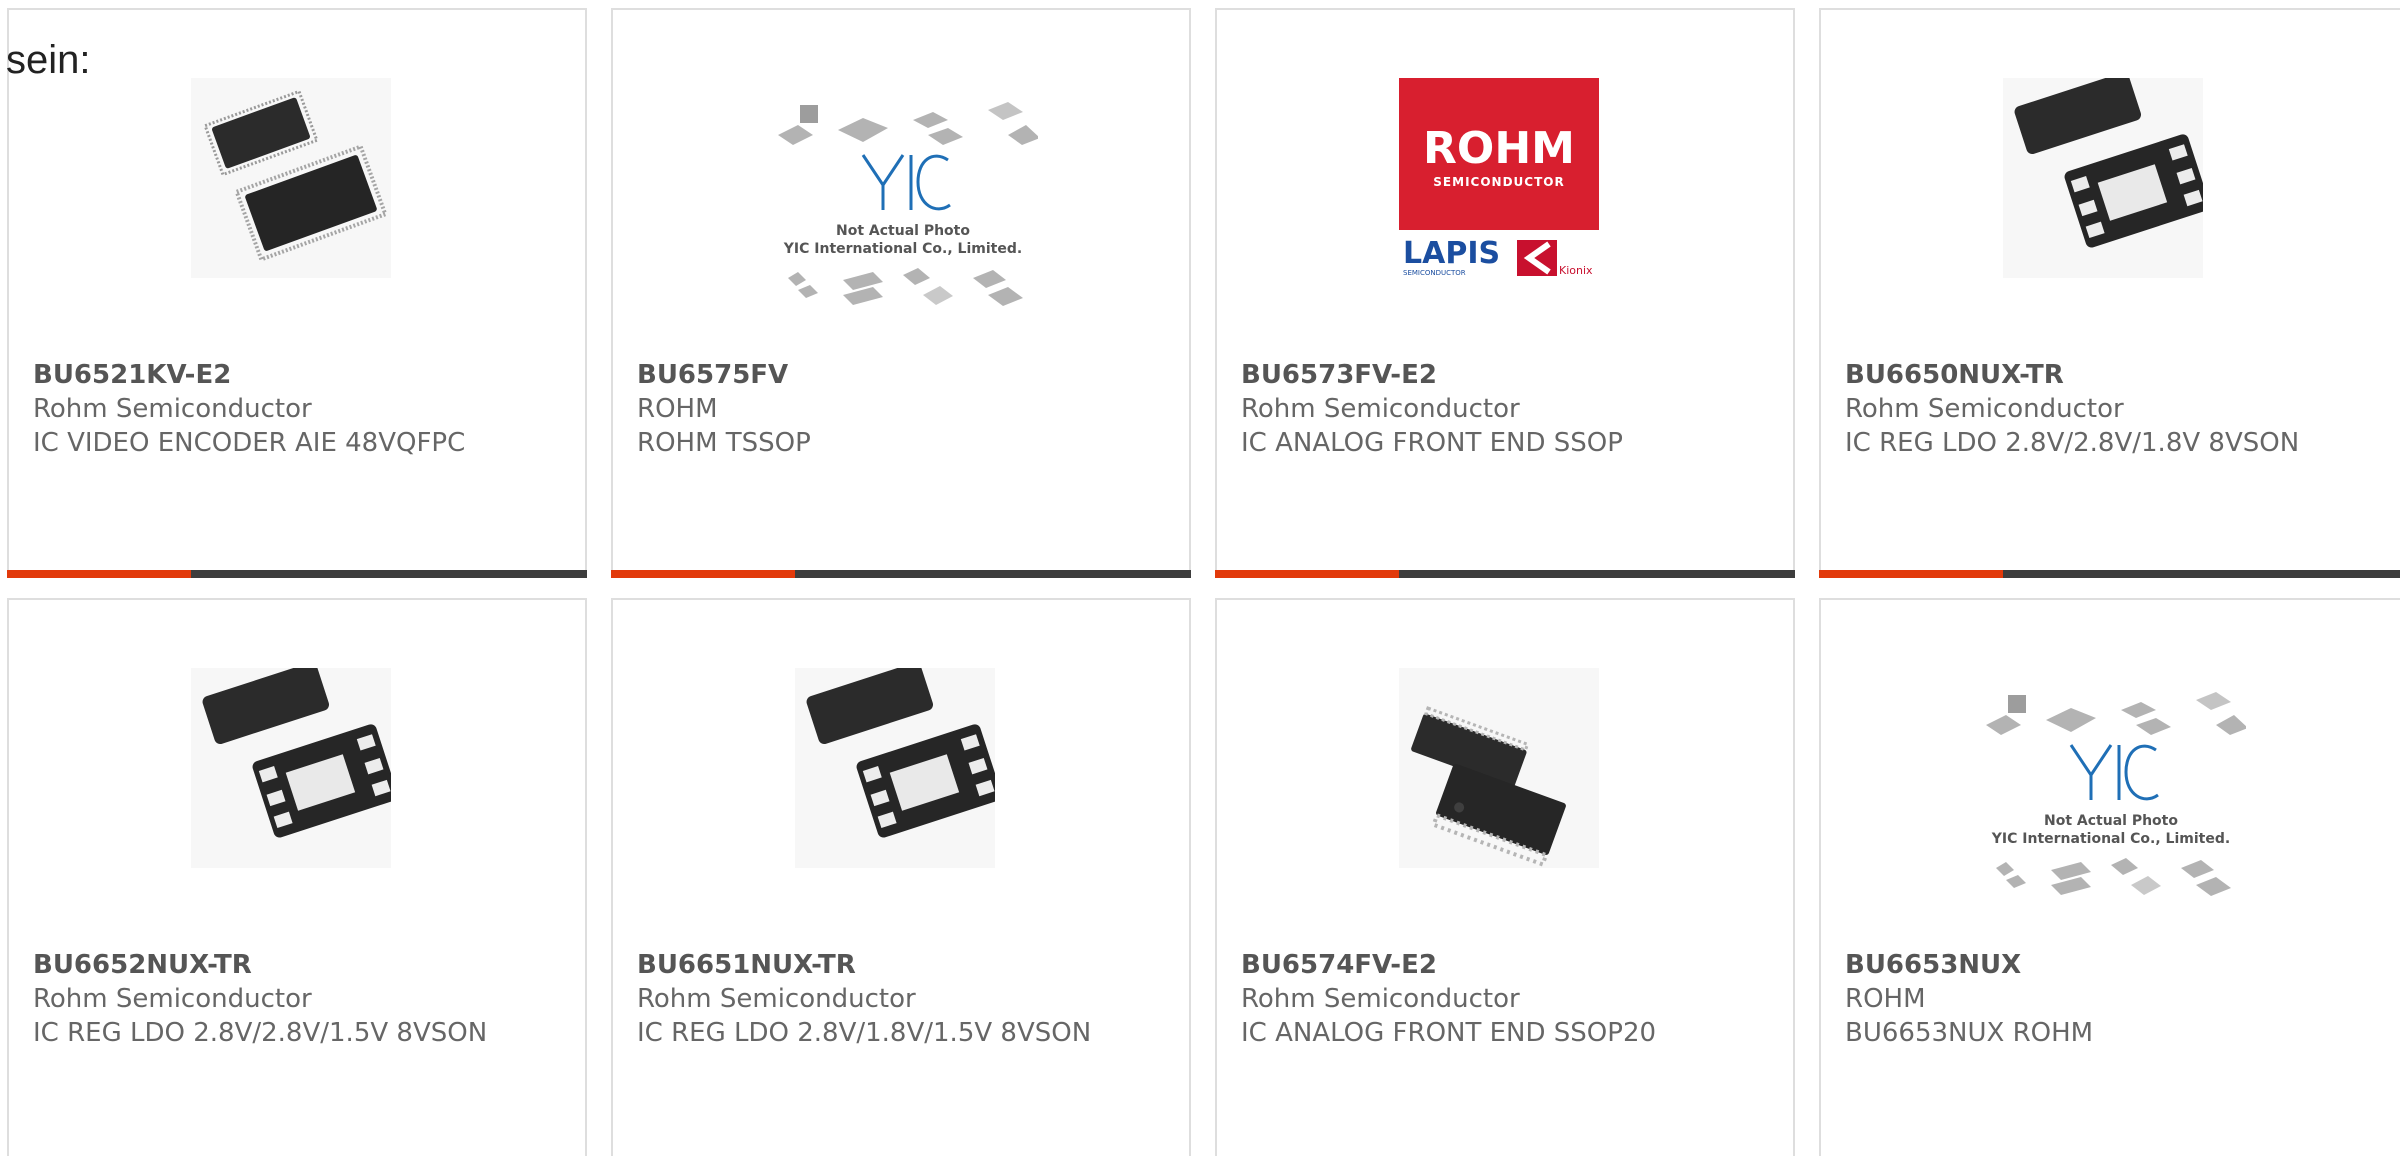 This screenshot has width=2400, height=1156. Describe the element at coordinates (864, 1033) in the screenshot. I see `description: IC REG LDO 2.8V/1.8V/1.5V 8VSON` at that location.